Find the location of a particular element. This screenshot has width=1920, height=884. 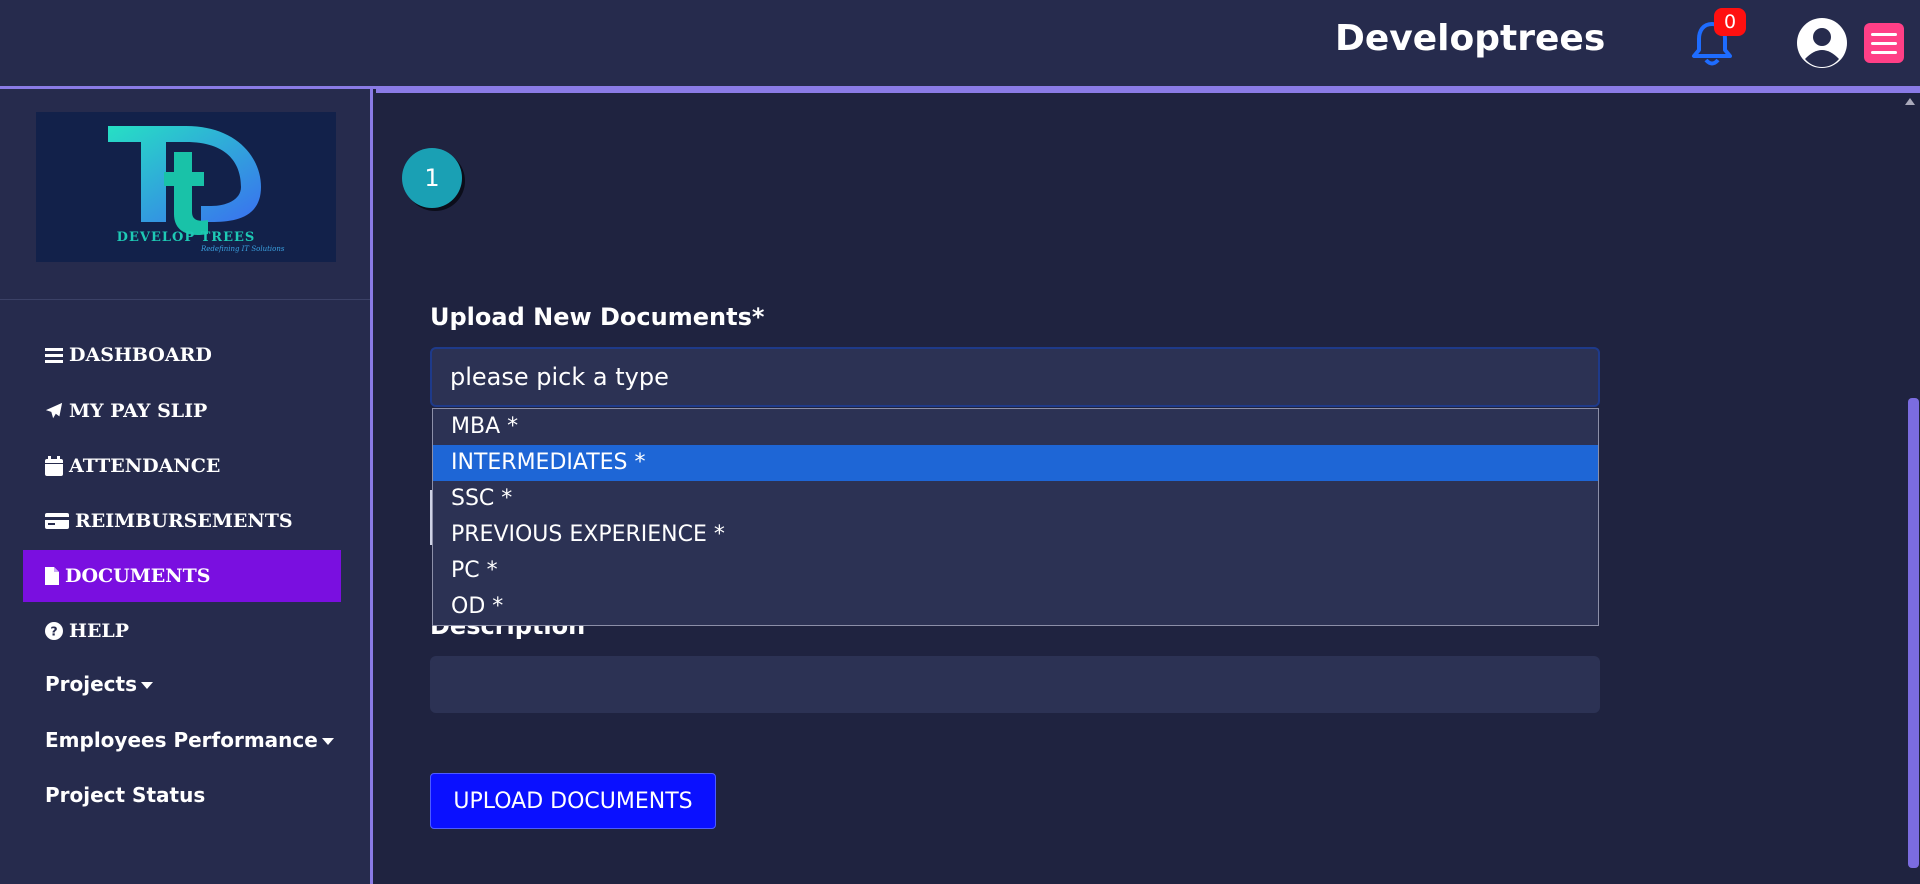

select-value: please pick a type is located at coordinates (559, 377).